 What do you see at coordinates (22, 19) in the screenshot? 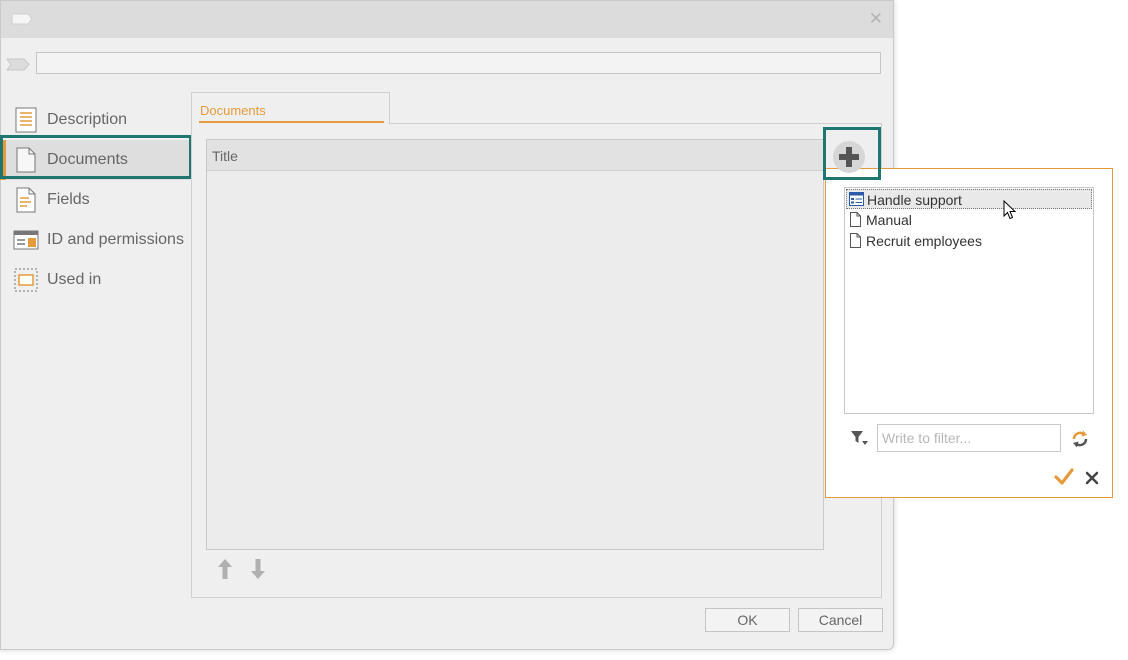
I see `titlebar-tag-icon` at bounding box center [22, 19].